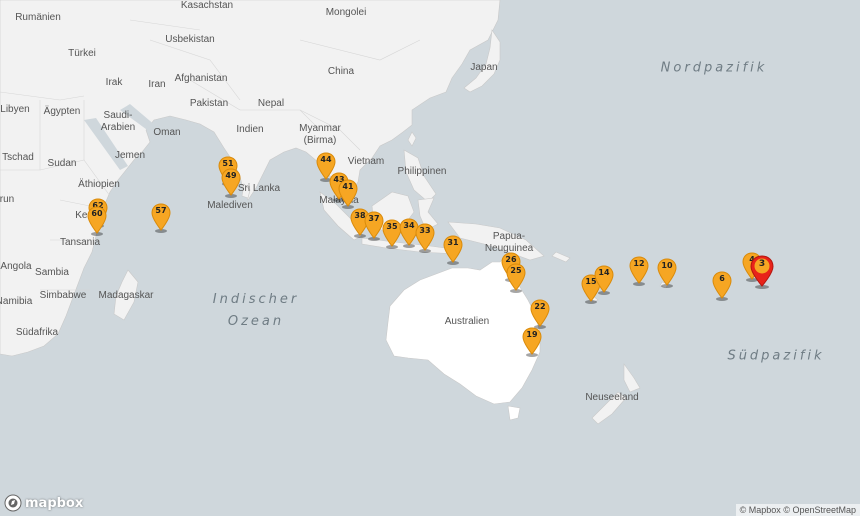 The width and height of the screenshot is (860, 516). What do you see at coordinates (7, 199) in the screenshot?
I see `label-run: run` at bounding box center [7, 199].